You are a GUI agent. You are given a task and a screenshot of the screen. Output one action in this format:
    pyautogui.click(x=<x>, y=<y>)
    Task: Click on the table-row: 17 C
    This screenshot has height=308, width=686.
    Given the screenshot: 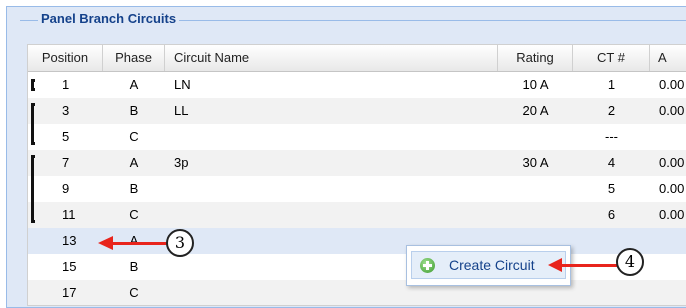 What is the action you would take?
    pyautogui.click(x=357, y=292)
    